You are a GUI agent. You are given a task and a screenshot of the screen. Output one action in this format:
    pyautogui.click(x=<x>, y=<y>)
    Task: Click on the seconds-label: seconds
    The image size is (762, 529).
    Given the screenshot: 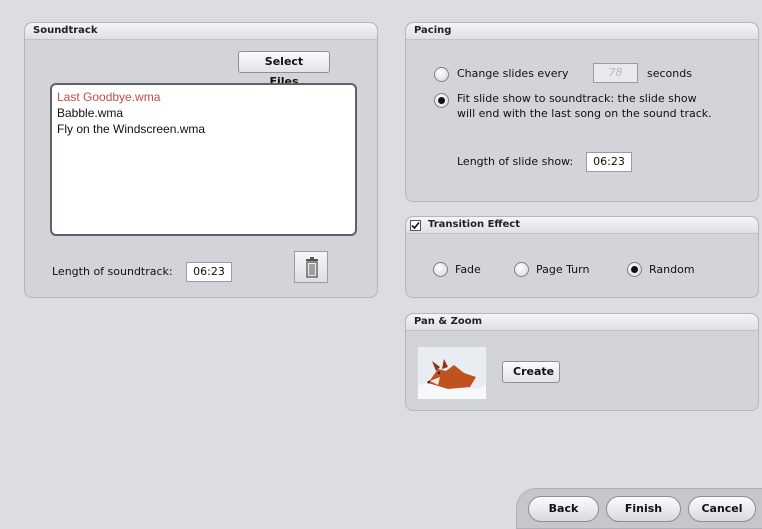 What is the action you would take?
    pyautogui.click(x=669, y=73)
    